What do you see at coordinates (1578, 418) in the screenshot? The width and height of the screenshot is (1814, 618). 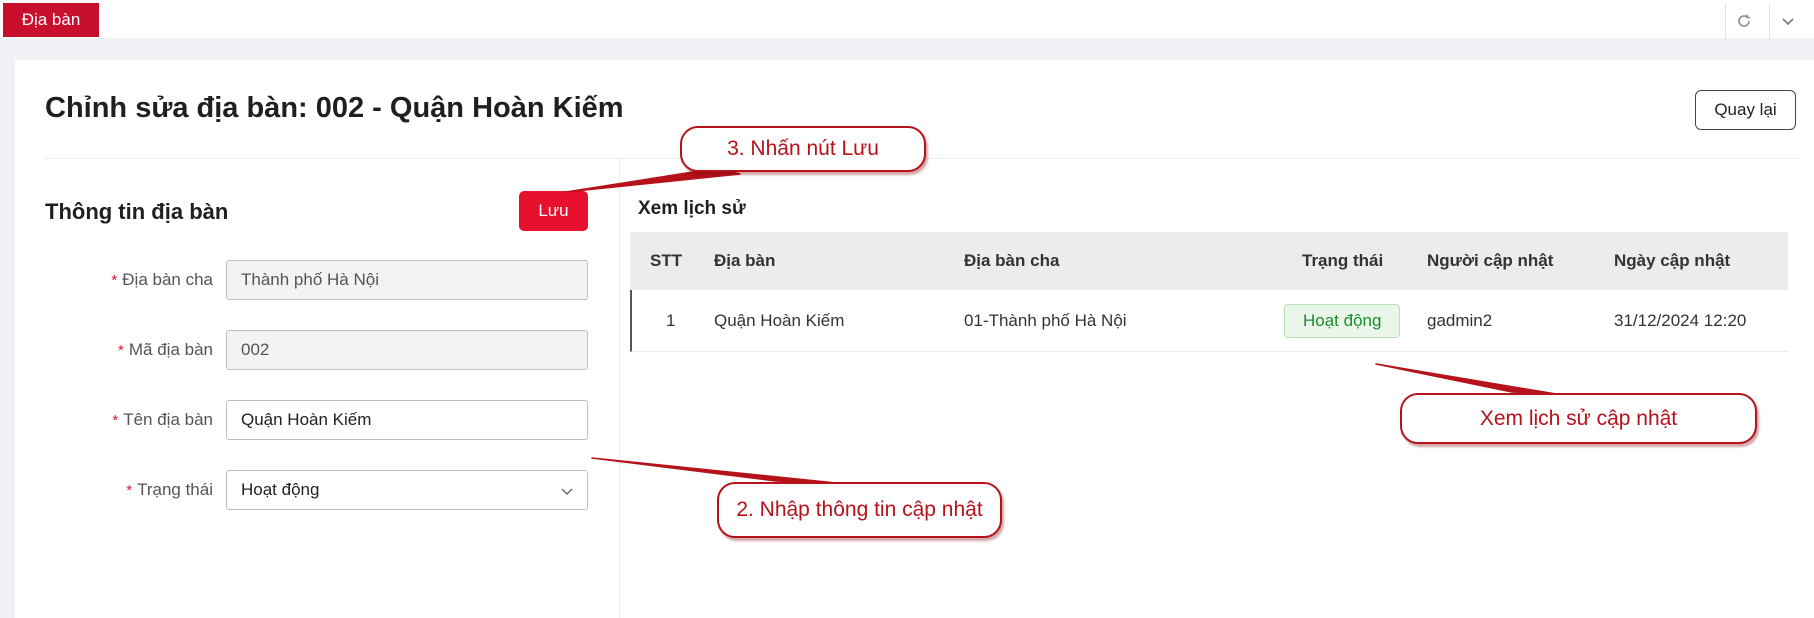 I see `annotation-history: Xem lịch sử cập nhật` at bounding box center [1578, 418].